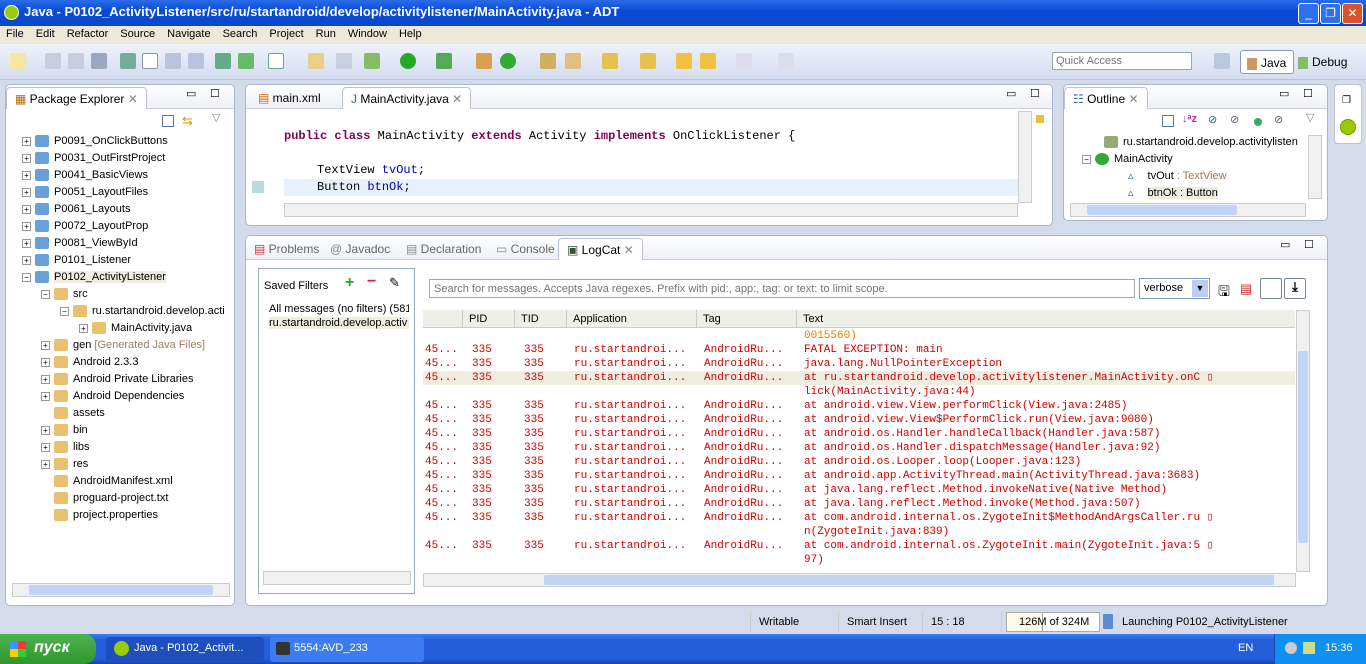 This screenshot has height=664, width=1366. I want to click on horizontal-scrollbar, so click(121, 590).